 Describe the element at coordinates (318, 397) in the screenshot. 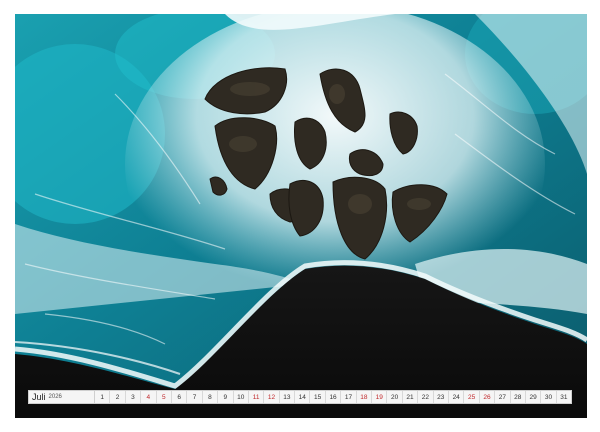

I see `day-cell: 15` at that location.